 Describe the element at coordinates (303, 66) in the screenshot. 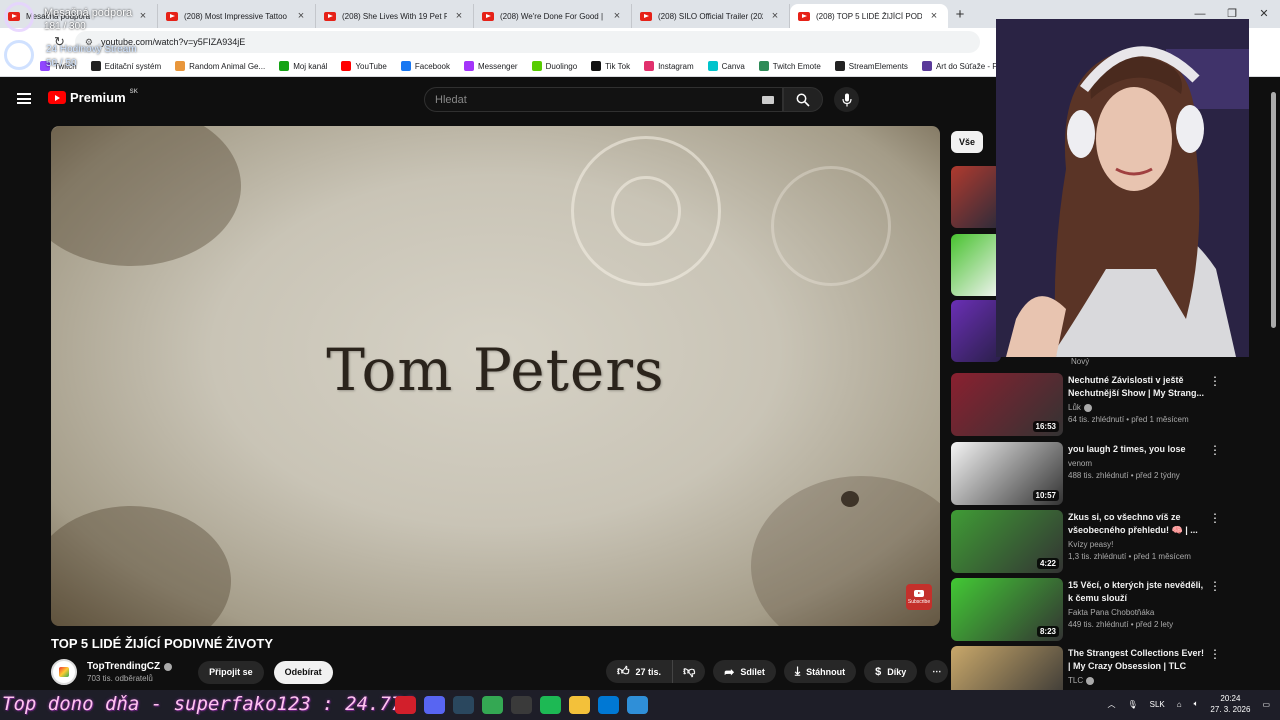

I see `bookmark-item: Moj kanál` at that location.